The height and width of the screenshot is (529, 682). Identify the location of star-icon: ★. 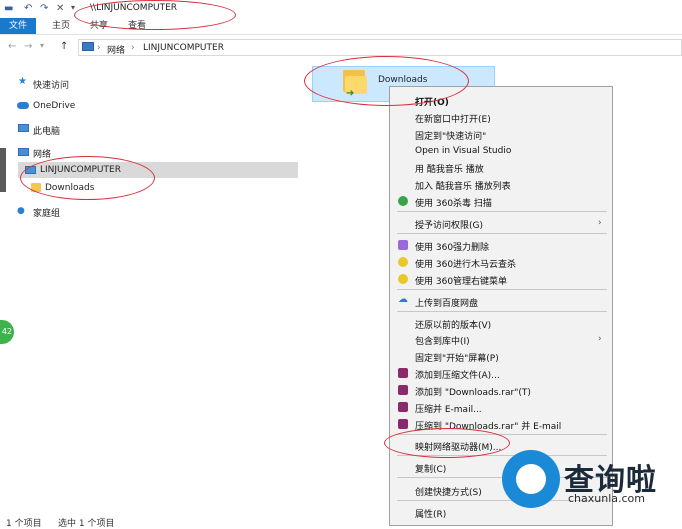
(22, 81).